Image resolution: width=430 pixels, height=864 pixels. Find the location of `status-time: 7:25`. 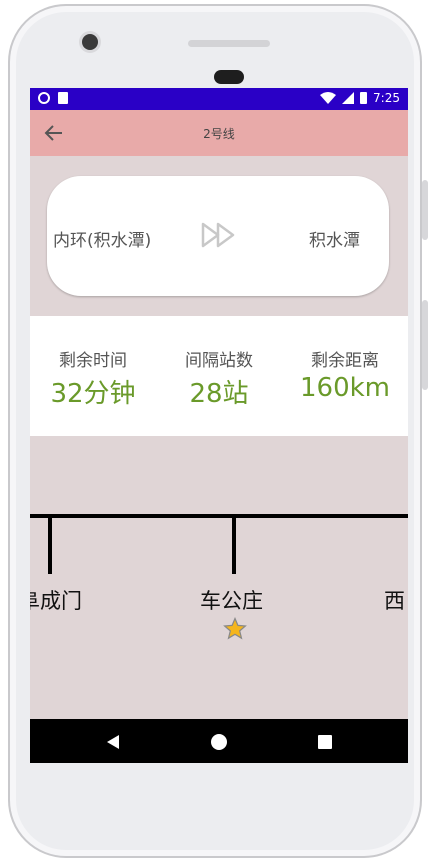

status-time: 7:25 is located at coordinates (386, 98).